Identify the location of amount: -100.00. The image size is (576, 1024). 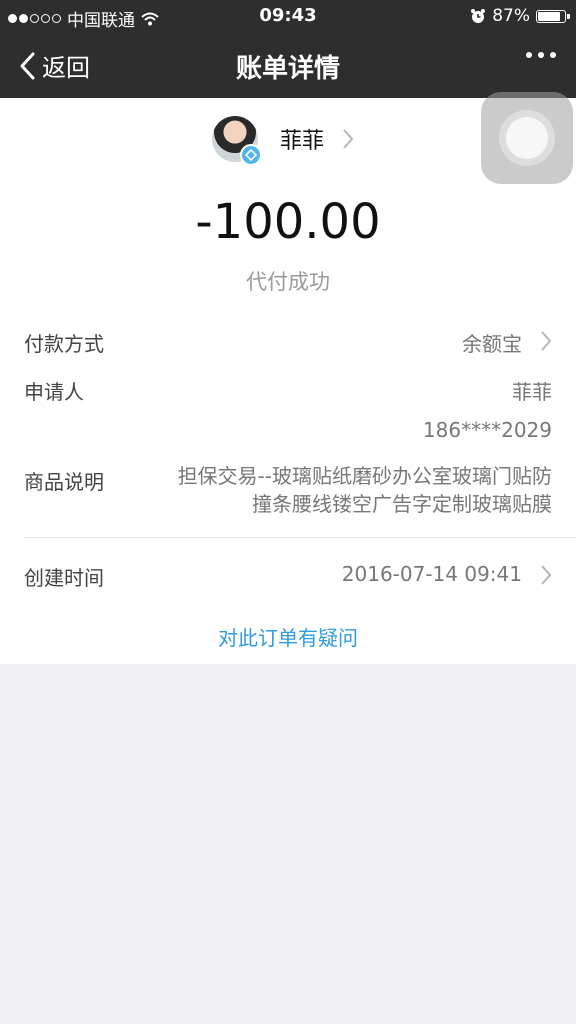
(288, 222).